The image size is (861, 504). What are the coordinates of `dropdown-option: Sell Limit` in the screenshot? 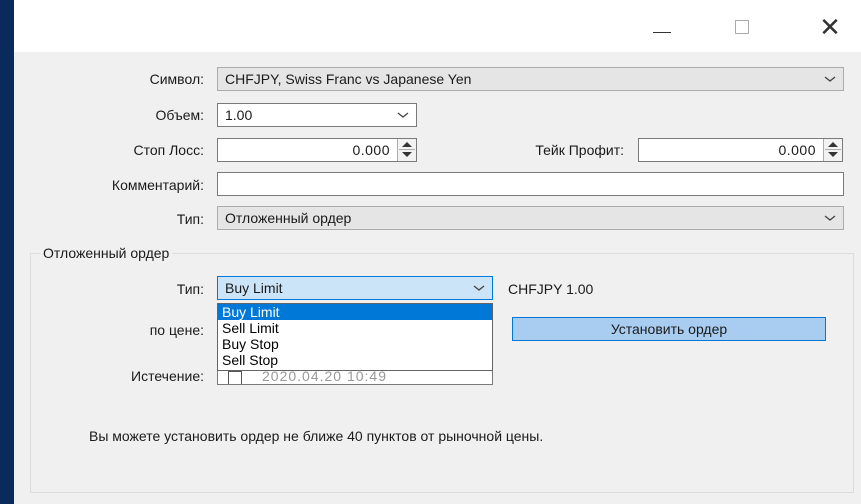 It's located at (355, 328).